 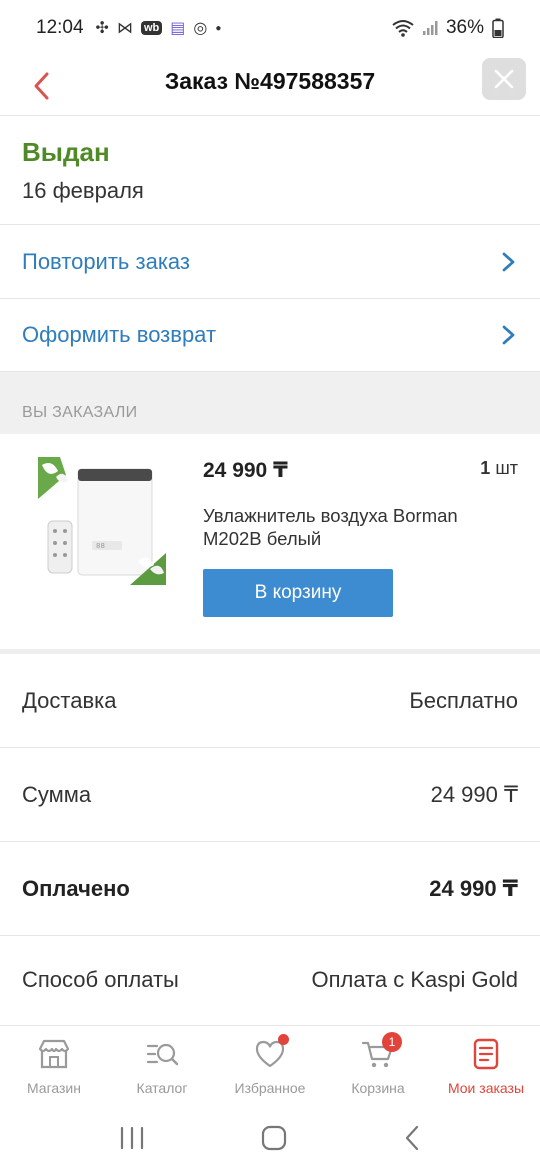 I want to click on ordered-section-header: ВЫ ЗАКАЗАЛИ, so click(x=270, y=403).